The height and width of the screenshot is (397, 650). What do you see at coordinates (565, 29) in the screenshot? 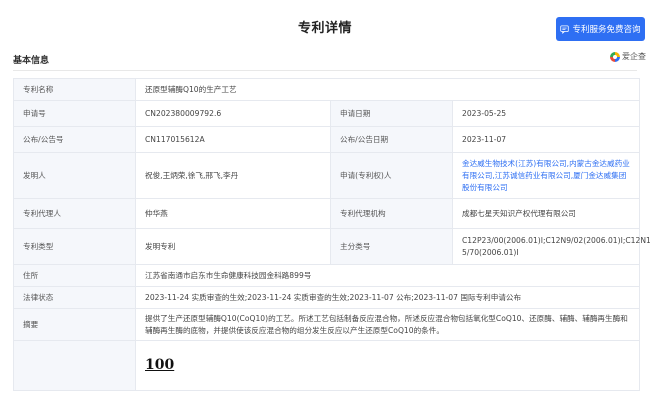
I see `chat-icon` at bounding box center [565, 29].